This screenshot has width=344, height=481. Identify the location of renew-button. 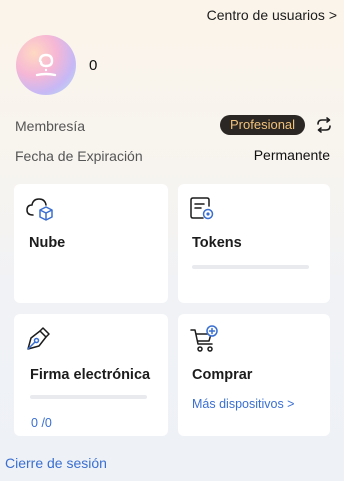
(324, 125).